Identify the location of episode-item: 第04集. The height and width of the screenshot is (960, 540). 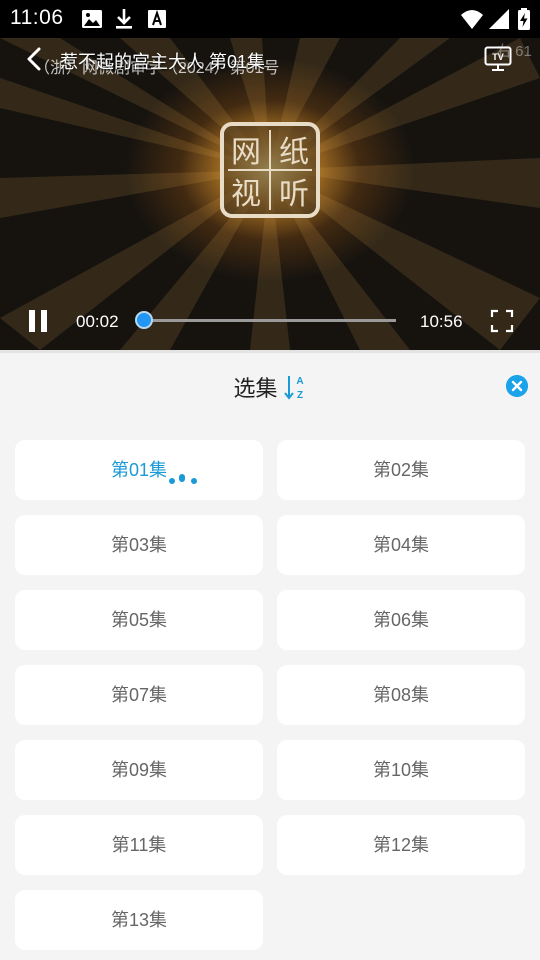
(401, 545).